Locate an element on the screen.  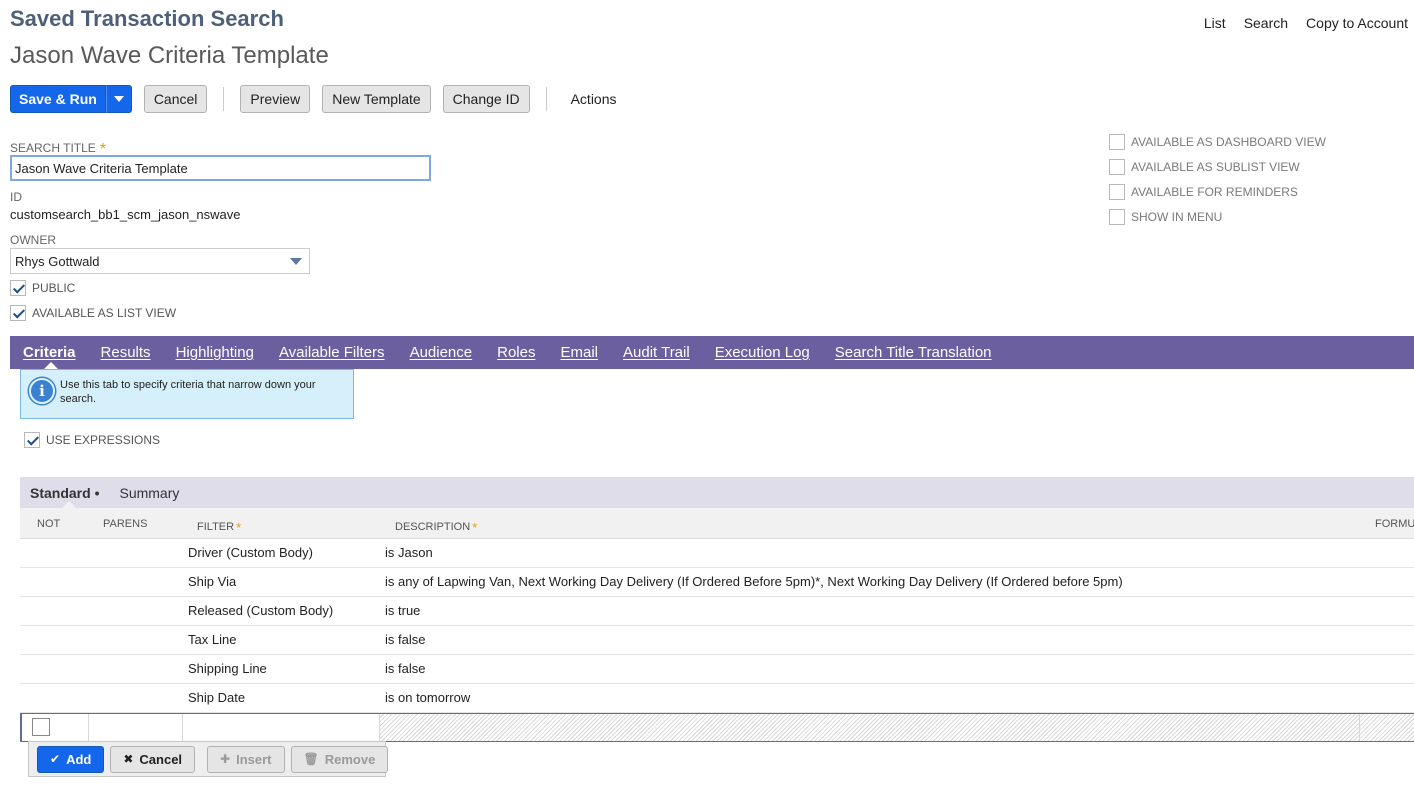
sublist-view-checkbox is located at coordinates (1117, 167).